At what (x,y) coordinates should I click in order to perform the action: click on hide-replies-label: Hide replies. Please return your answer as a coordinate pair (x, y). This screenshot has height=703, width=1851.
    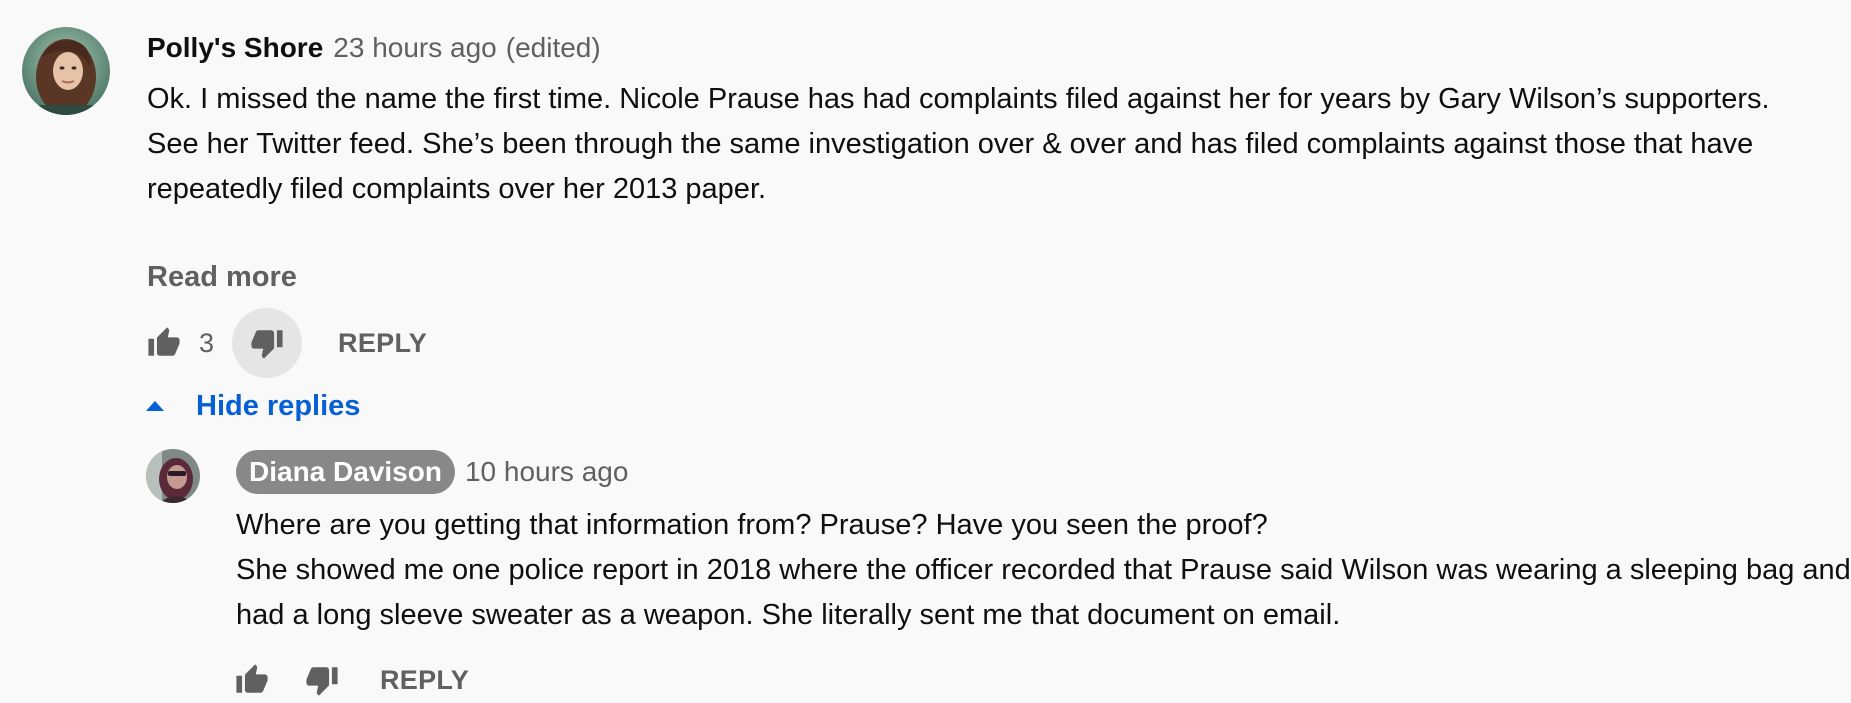
    Looking at the image, I should click on (278, 405).